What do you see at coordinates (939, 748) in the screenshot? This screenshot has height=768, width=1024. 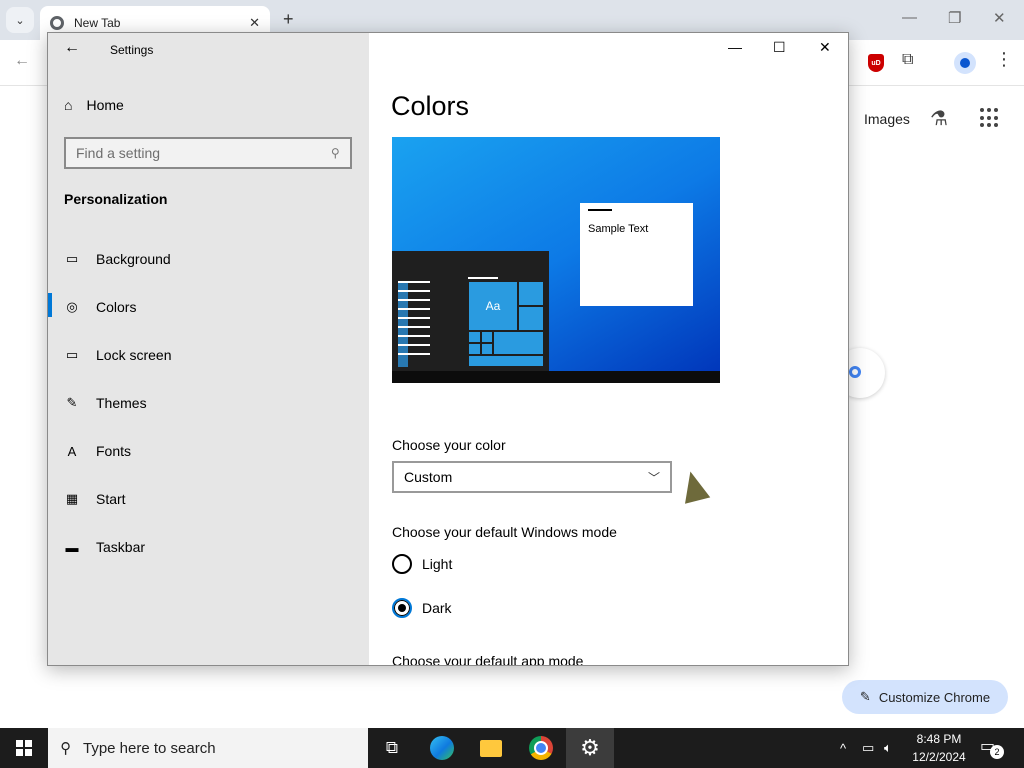 I see `taskbar-clock: 8:48 PM 12/2/2024` at bounding box center [939, 748].